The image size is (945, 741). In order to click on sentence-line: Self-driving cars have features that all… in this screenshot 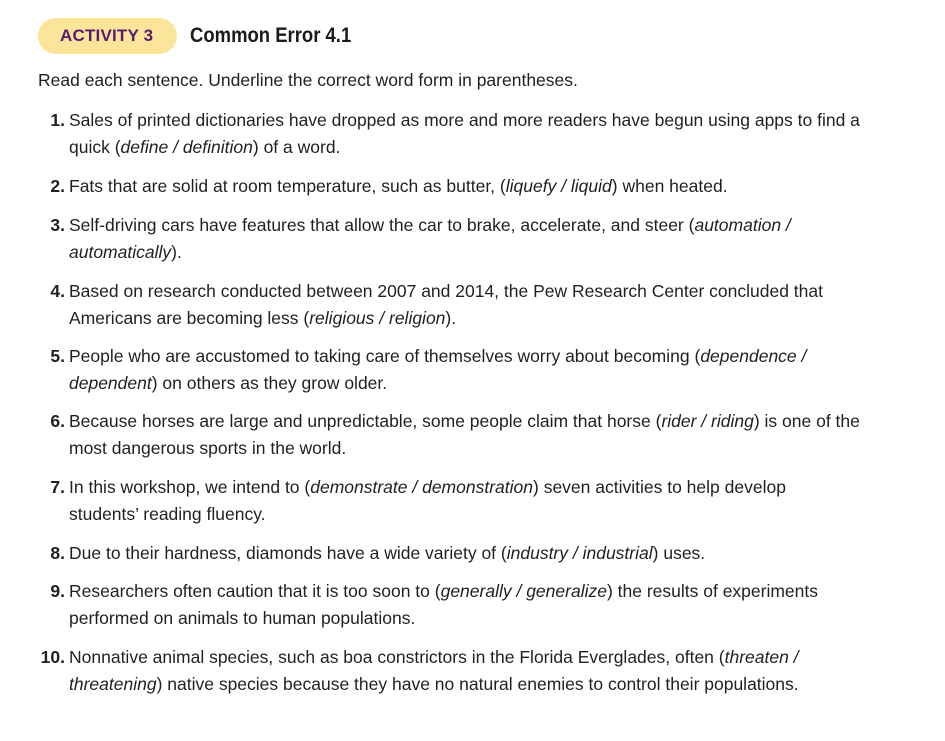, I will do `click(494, 225)`.